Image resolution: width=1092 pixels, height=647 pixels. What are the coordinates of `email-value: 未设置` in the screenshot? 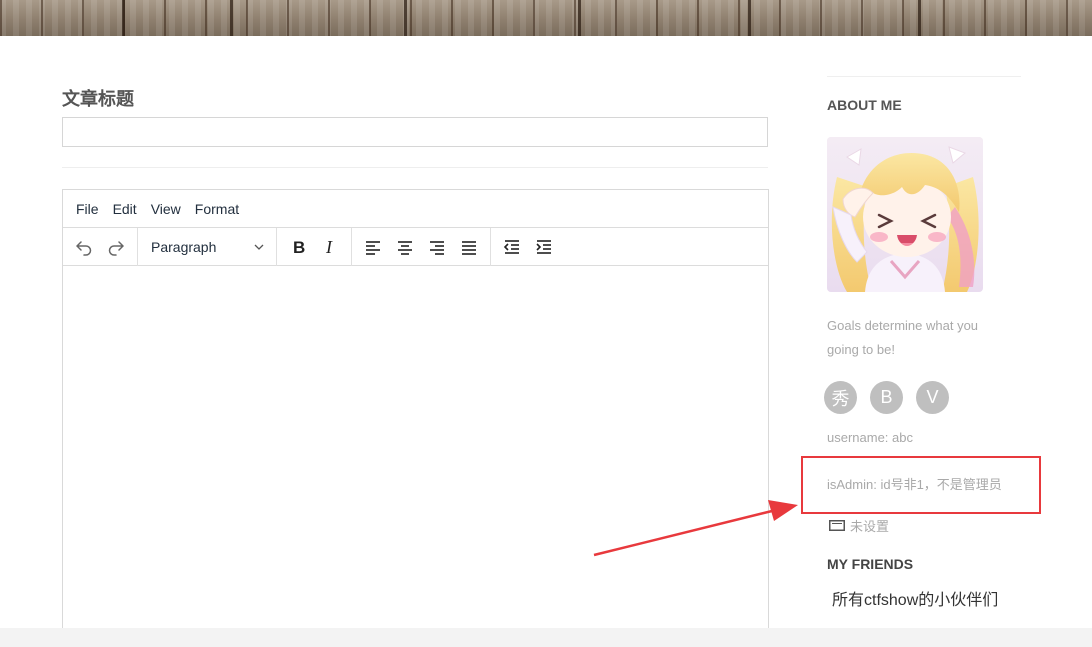 It's located at (870, 526).